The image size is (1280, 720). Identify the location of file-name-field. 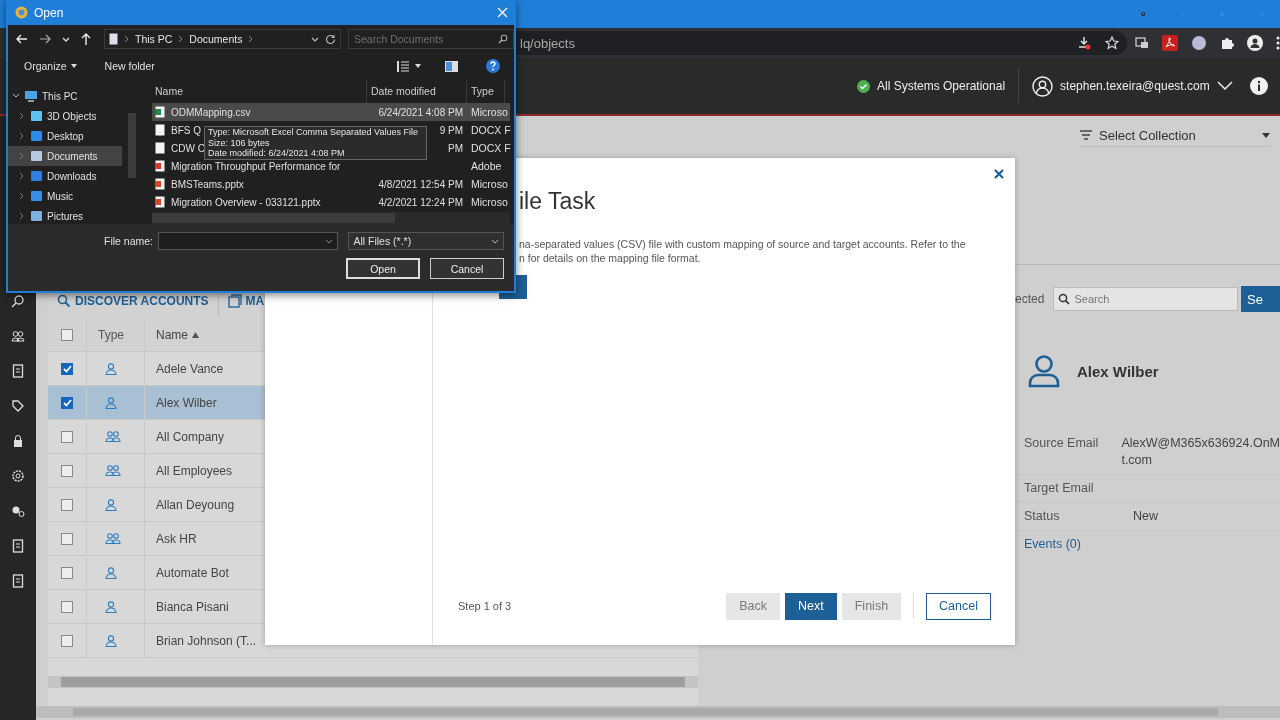
(248, 241).